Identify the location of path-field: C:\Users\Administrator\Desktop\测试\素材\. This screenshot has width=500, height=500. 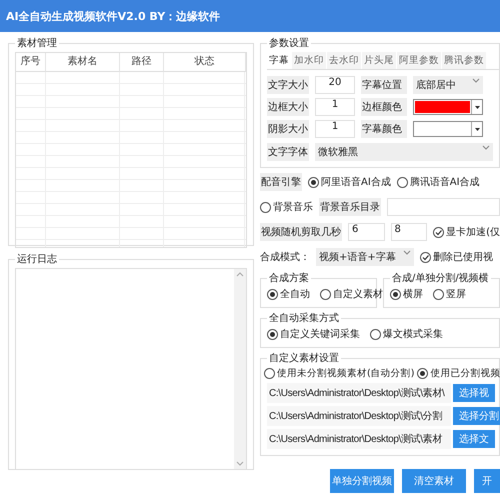
(359, 393).